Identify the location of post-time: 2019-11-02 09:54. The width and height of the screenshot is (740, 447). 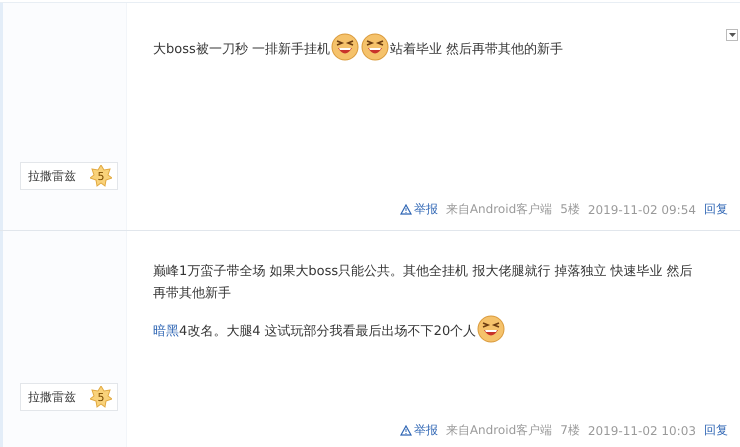
(642, 209).